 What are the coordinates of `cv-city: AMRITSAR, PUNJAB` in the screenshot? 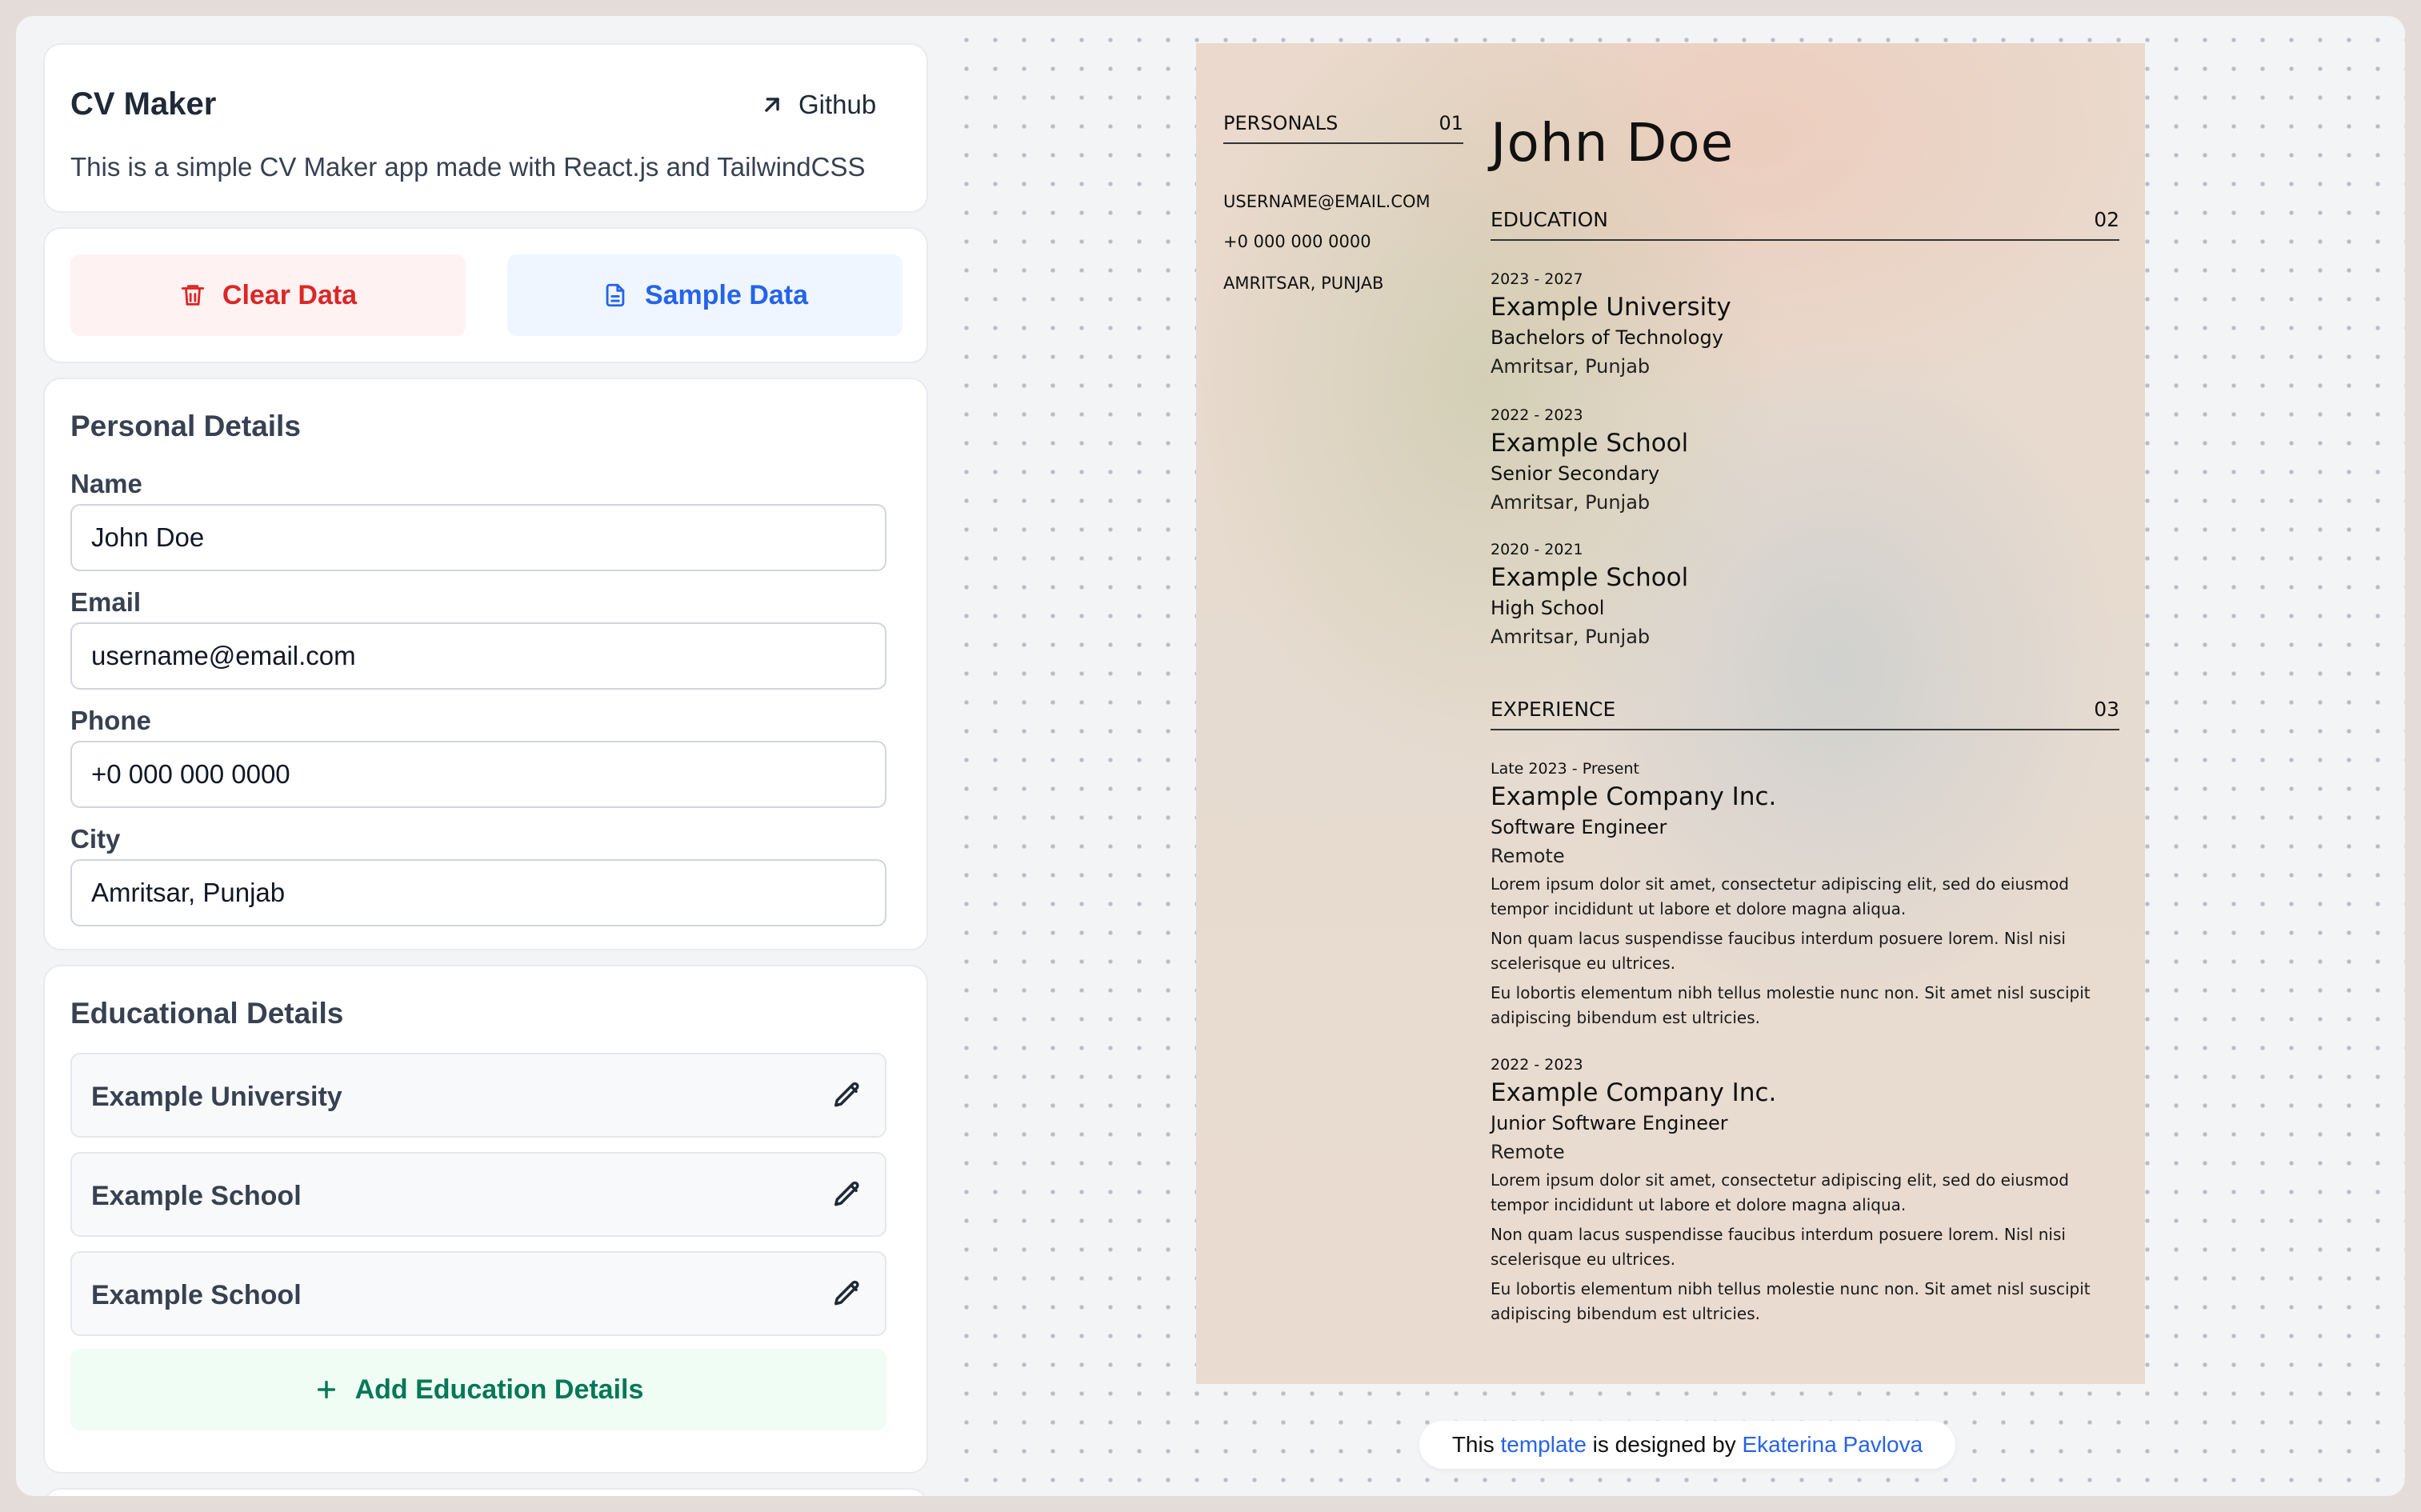 It's located at (1303, 283).